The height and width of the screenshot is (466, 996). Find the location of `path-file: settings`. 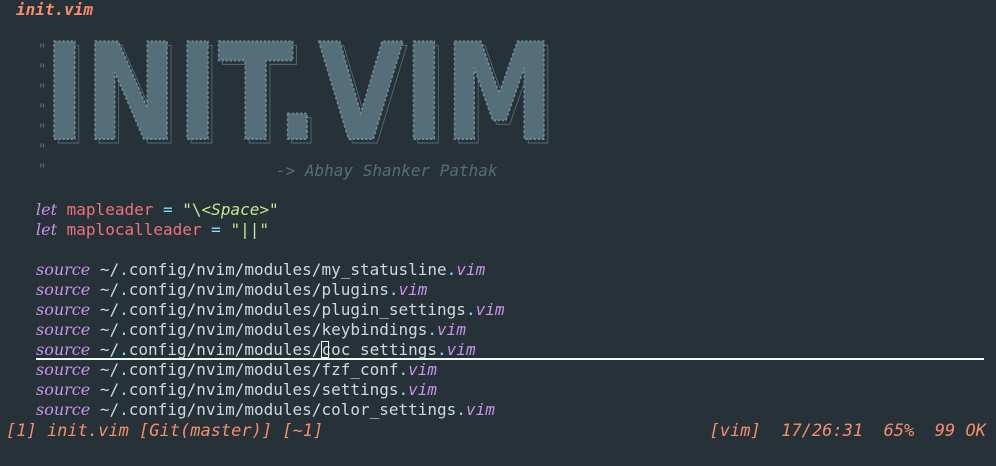

path-file: settings is located at coordinates (360, 389).